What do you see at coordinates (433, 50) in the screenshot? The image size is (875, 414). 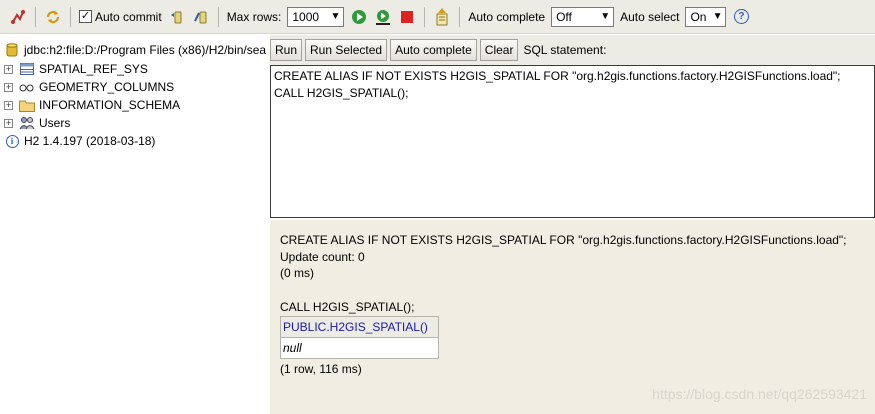 I see `auto-complete-button: Auto complete` at bounding box center [433, 50].